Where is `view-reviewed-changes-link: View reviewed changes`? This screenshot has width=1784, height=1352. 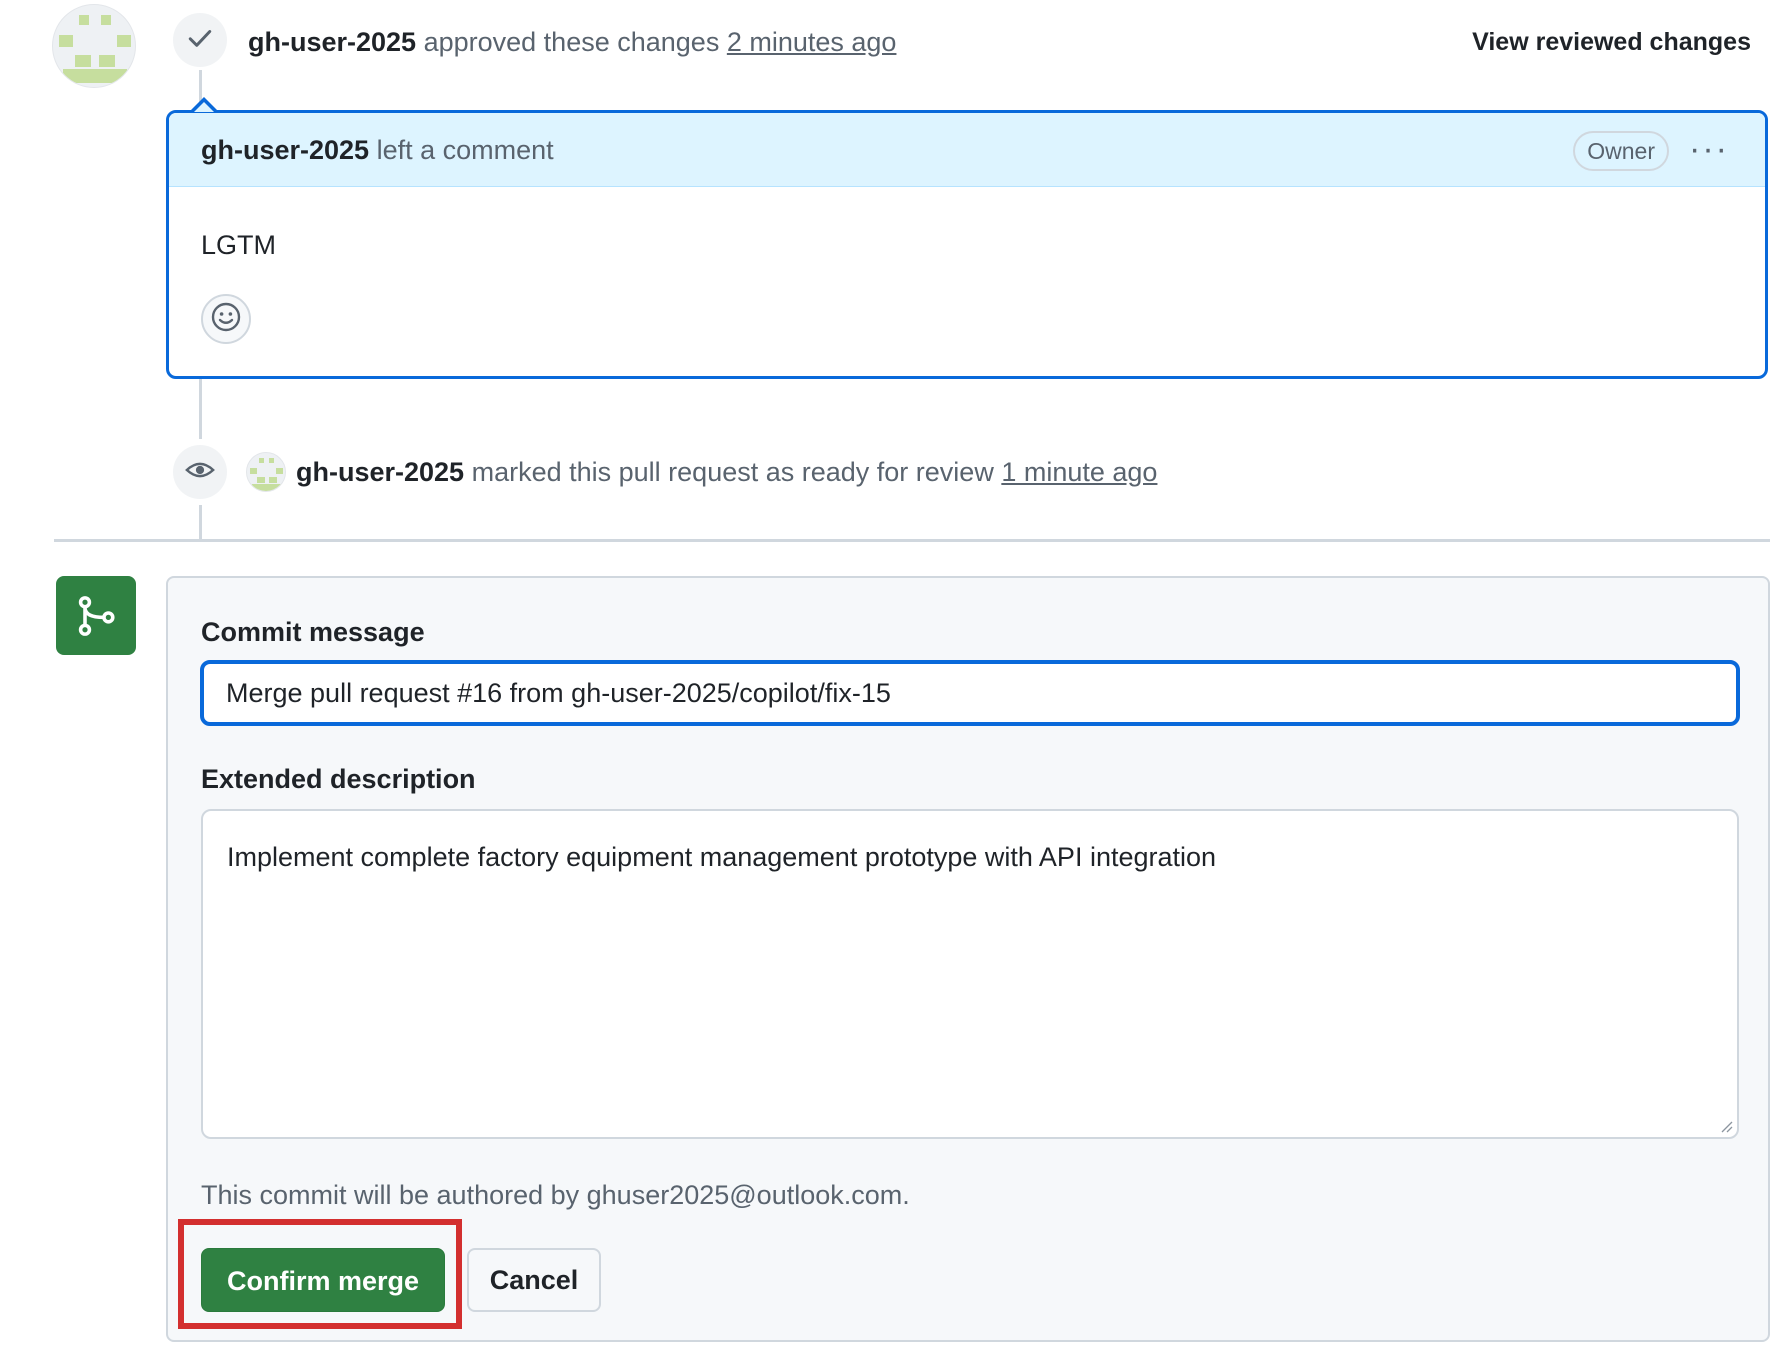
view-reviewed-changes-link: View reviewed changes is located at coordinates (1611, 42).